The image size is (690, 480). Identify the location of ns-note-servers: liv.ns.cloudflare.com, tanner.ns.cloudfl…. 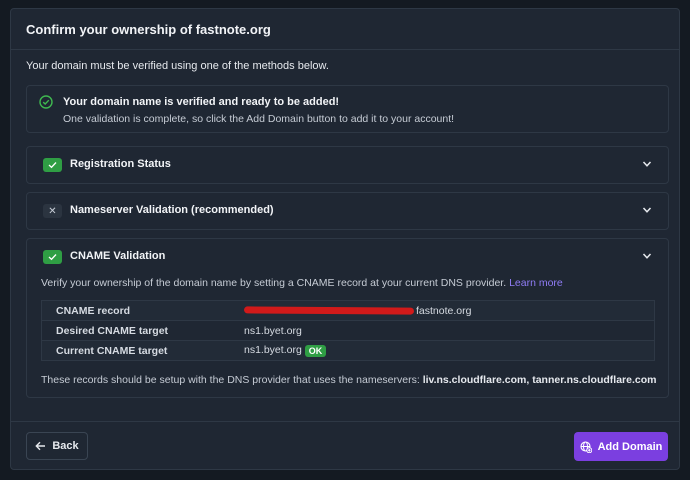
(539, 380).